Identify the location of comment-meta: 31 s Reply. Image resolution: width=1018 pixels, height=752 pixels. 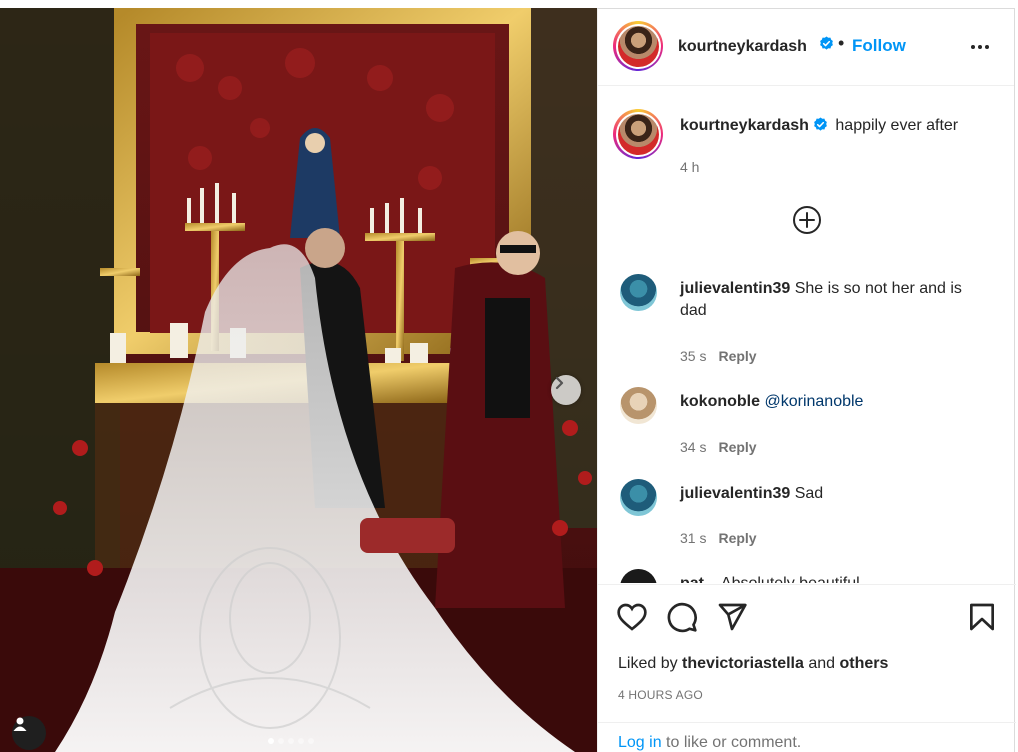
(718, 538).